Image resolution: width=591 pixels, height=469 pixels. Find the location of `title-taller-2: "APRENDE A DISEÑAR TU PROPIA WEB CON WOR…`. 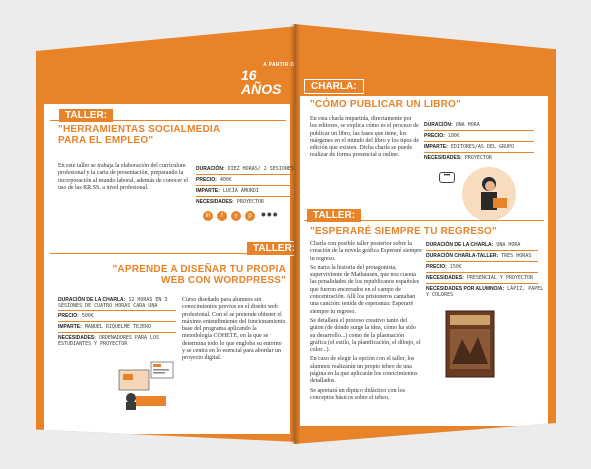

title-taller-2: "APRENDE A DISEÑAR TU PROPIA WEB CON WOR… is located at coordinates (199, 275).